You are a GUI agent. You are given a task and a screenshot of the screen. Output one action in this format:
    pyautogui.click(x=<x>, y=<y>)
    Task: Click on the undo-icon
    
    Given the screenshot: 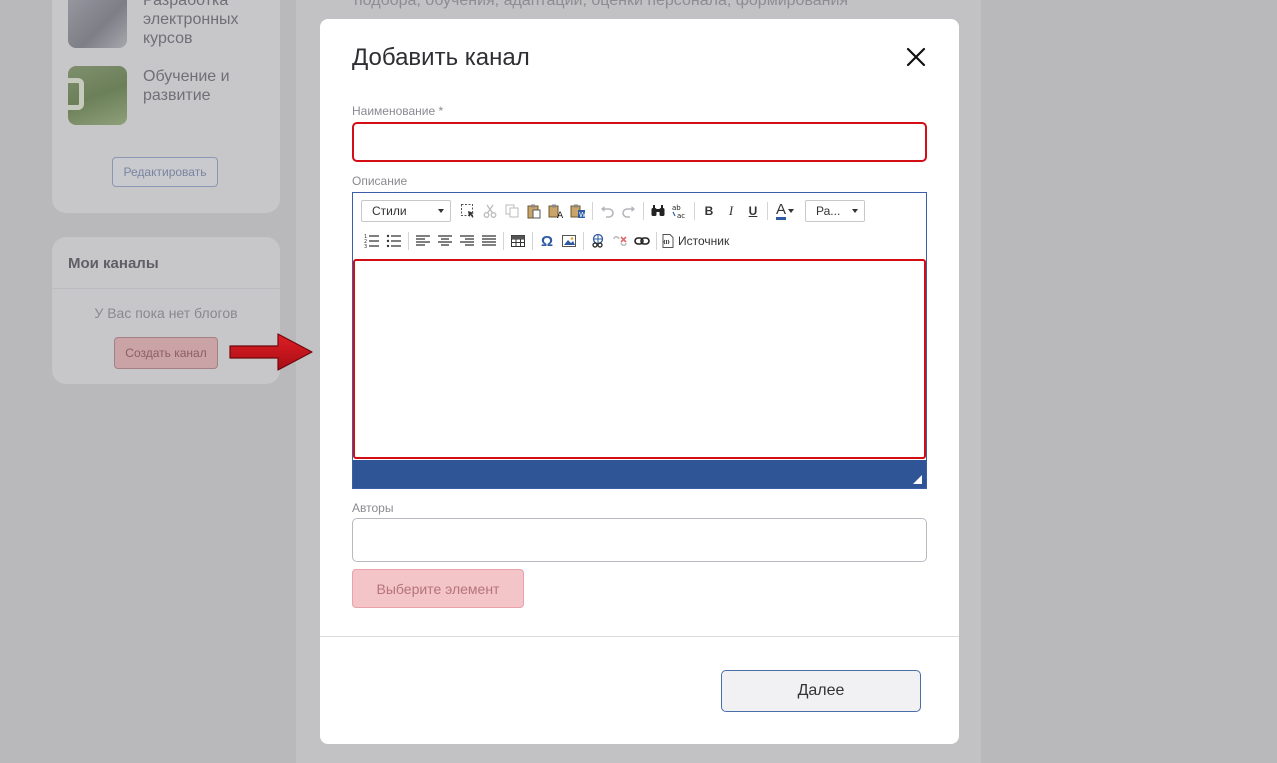 What is the action you would take?
    pyautogui.click(x=607, y=211)
    